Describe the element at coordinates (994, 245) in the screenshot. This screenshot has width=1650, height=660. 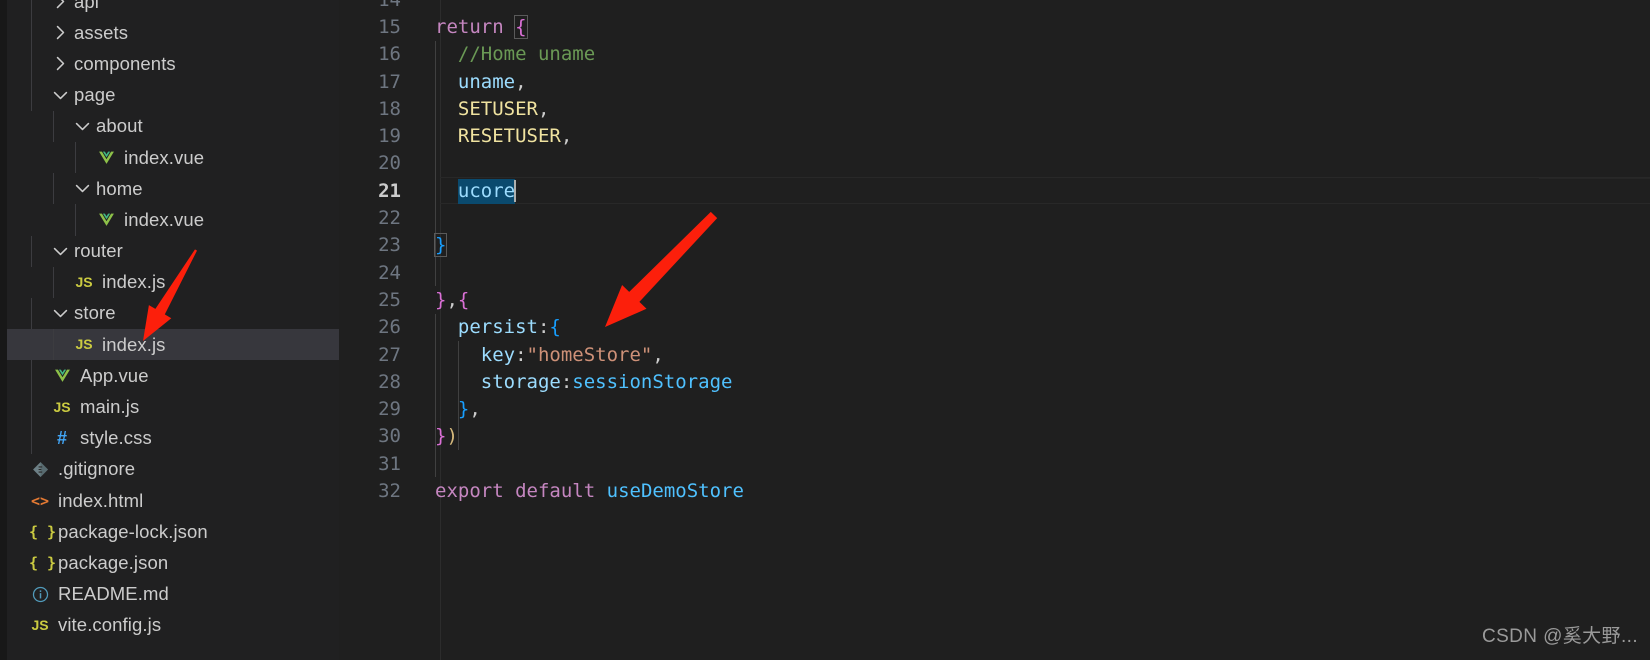
I see `code-line-23: 23}` at that location.